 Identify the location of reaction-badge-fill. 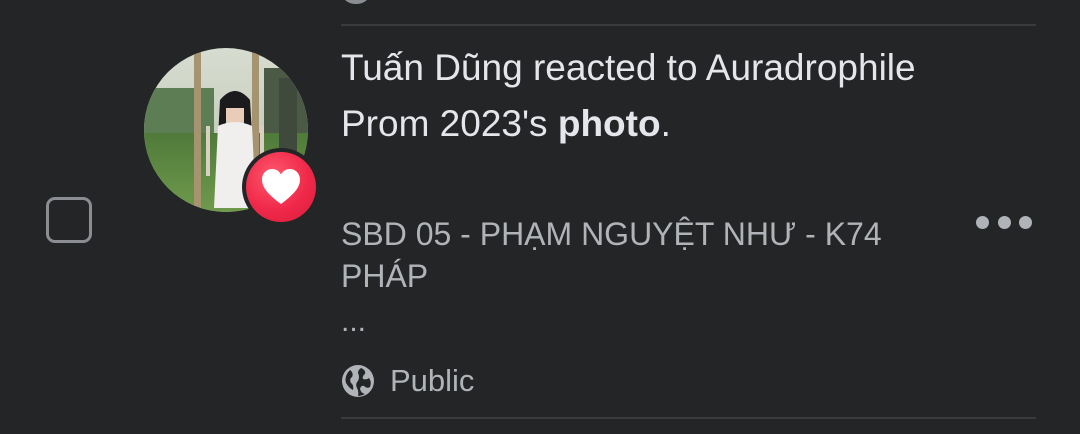
(281, 187).